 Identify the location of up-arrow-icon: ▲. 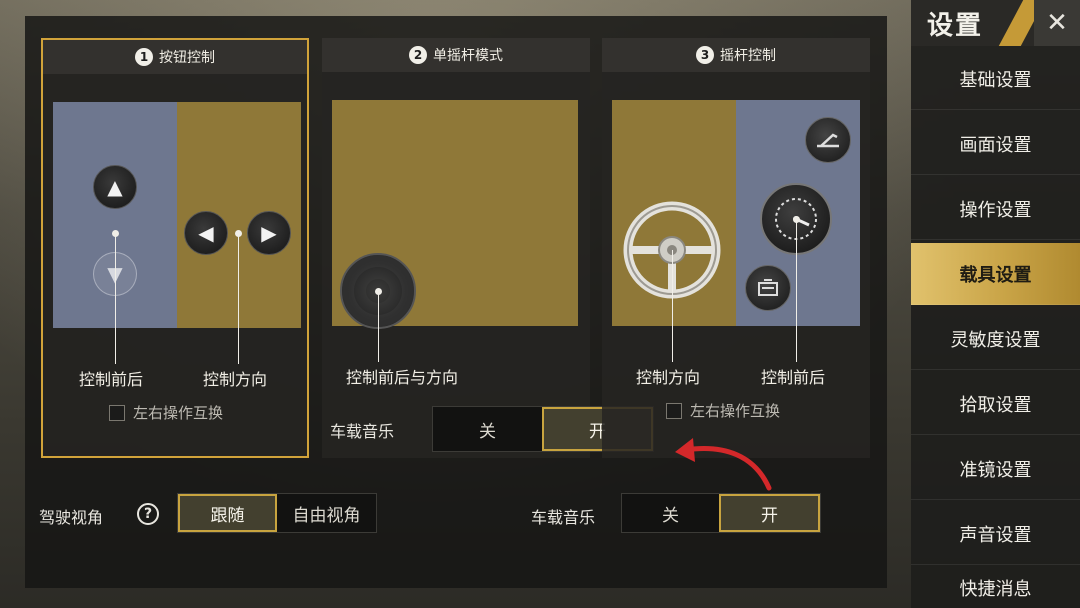
(115, 187).